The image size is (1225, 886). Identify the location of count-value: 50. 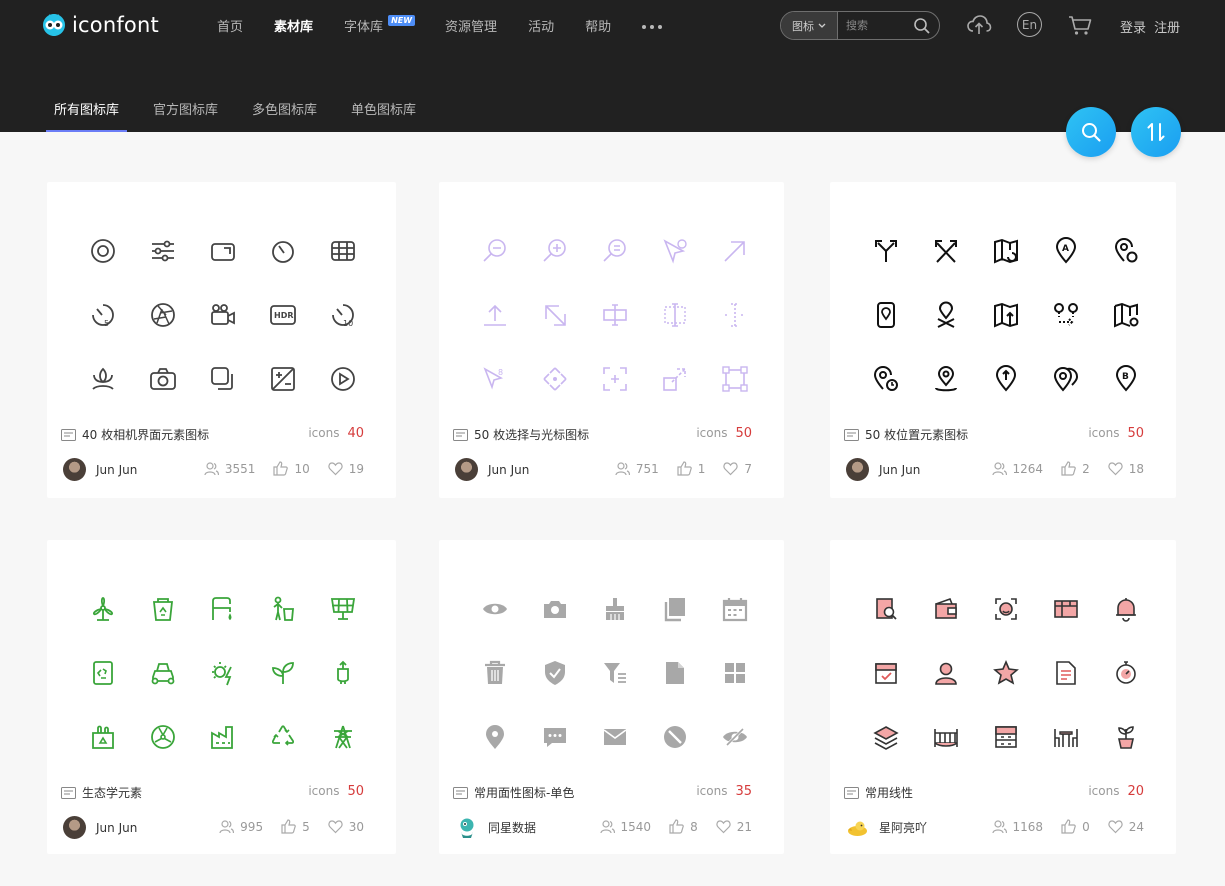
(1135, 433).